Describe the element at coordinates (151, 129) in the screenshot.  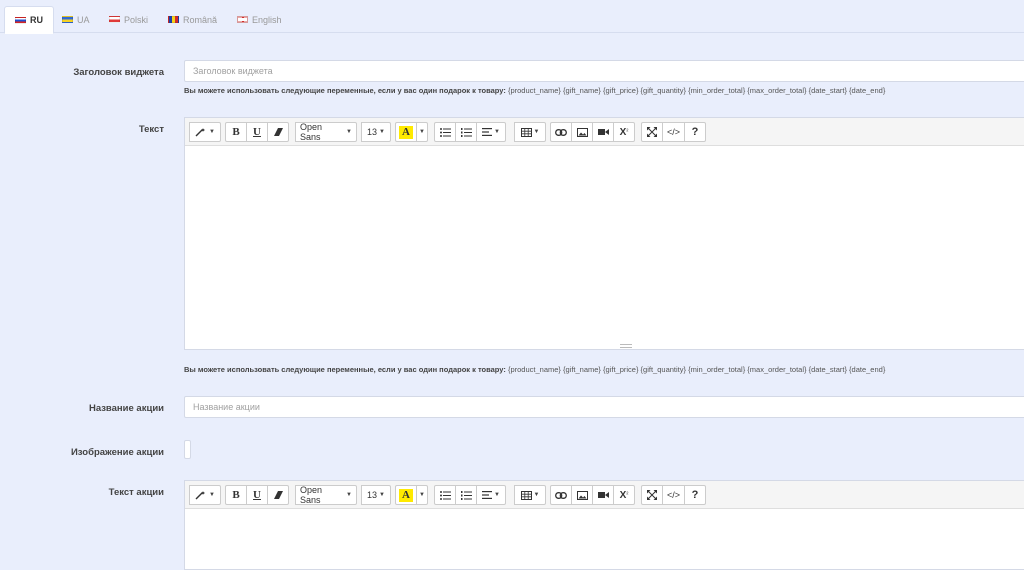
I see `text-label: Текст` at that location.